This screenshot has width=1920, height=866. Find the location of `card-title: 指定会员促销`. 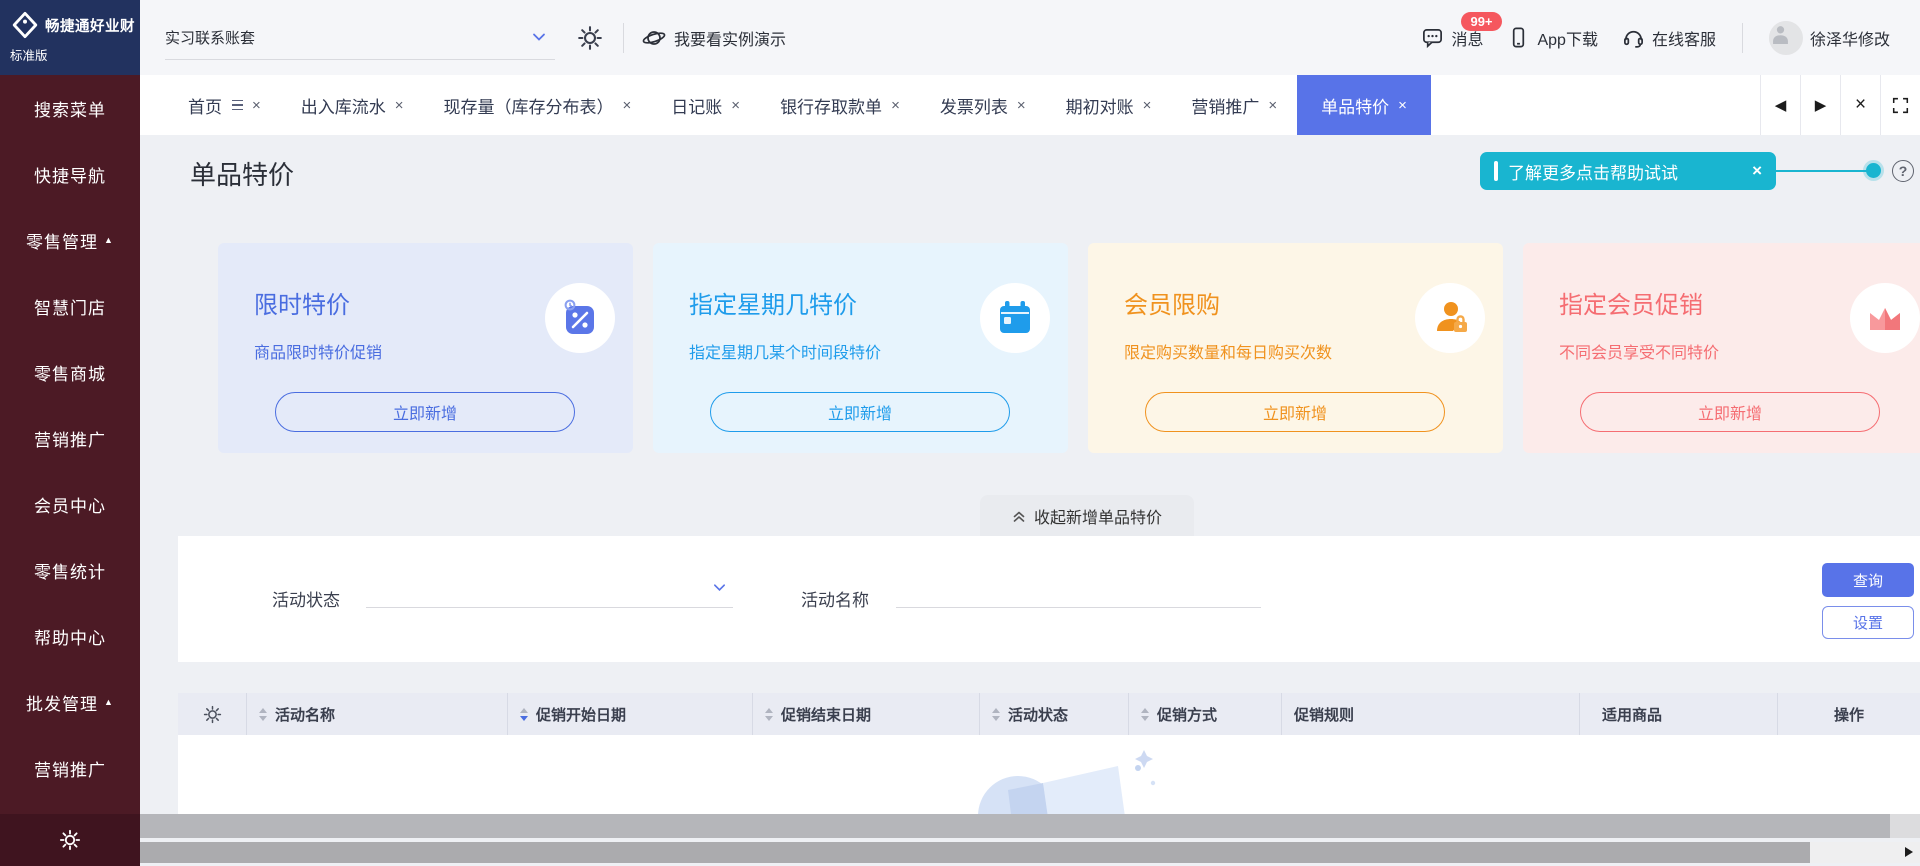

card-title: 指定会员促销 is located at coordinates (1631, 305).